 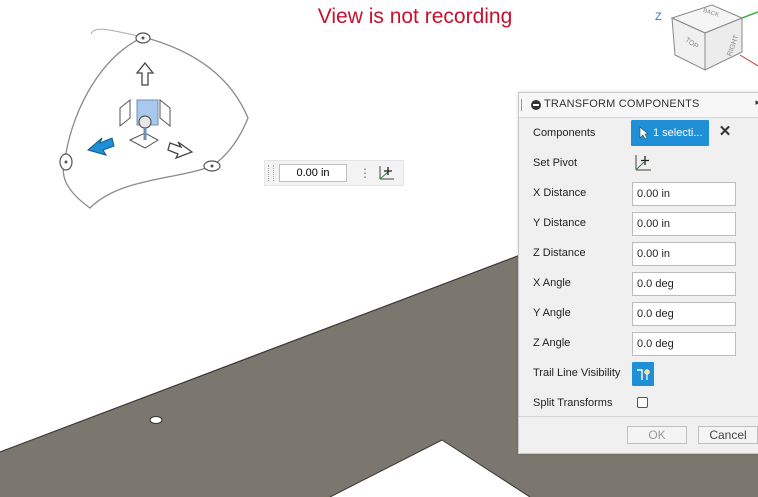 I want to click on plane-handles, so click(x=145, y=123).